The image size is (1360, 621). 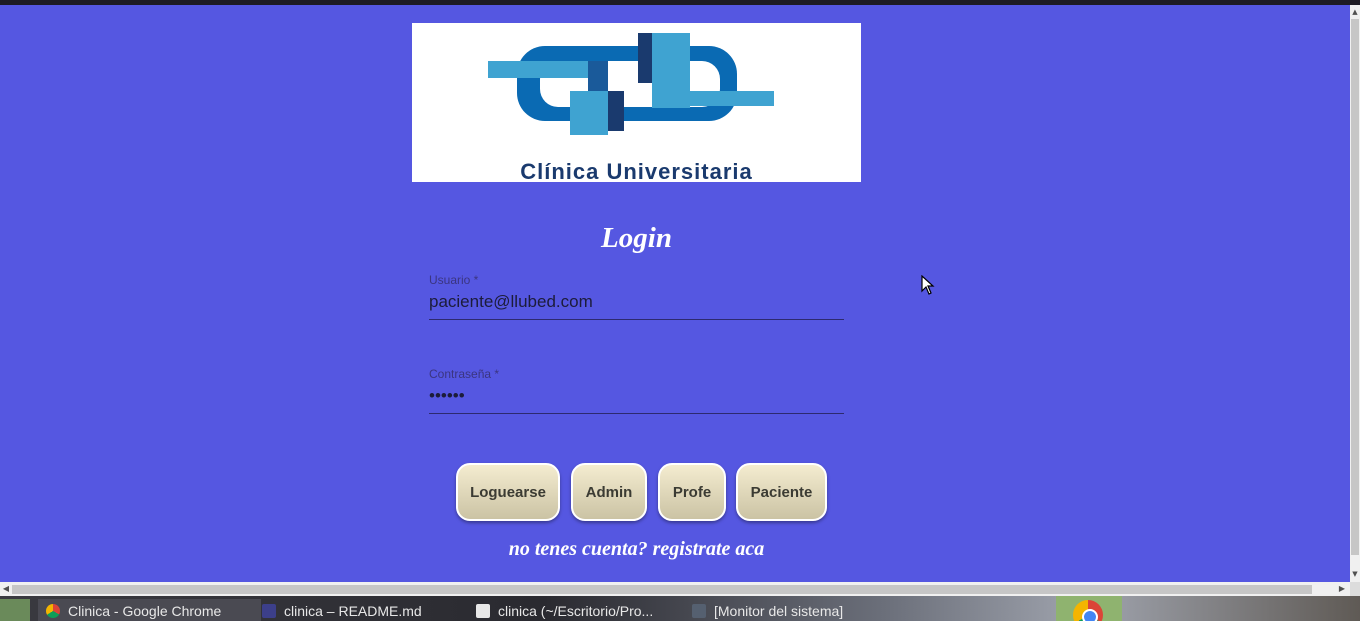 What do you see at coordinates (269, 611) in the screenshot?
I see `ide-icon` at bounding box center [269, 611].